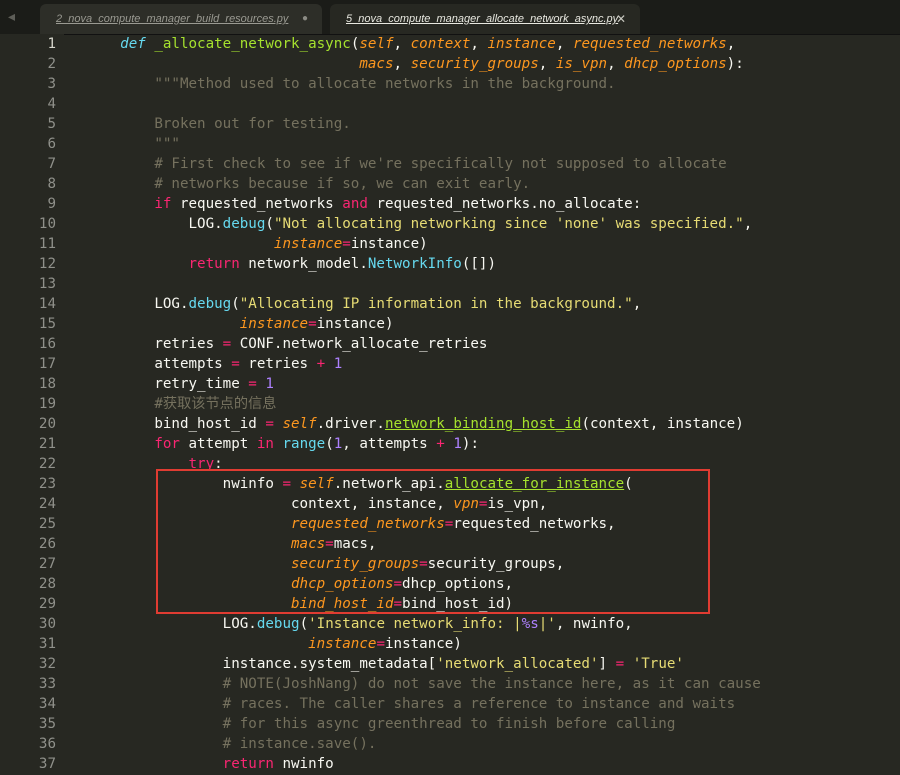 The width and height of the screenshot is (900, 775). I want to click on code-token: network_binding_host_id, so click(483, 424).